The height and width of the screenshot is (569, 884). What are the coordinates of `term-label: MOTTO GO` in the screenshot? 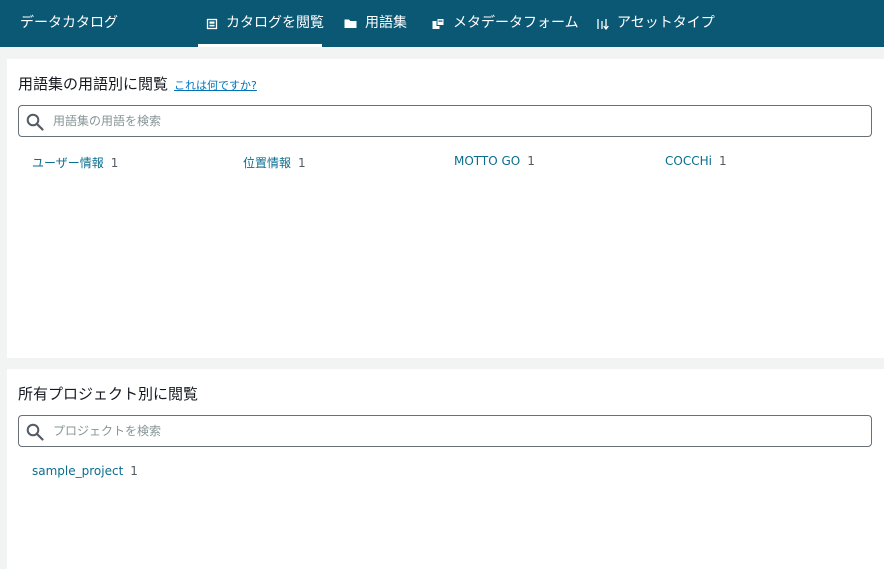 It's located at (487, 161).